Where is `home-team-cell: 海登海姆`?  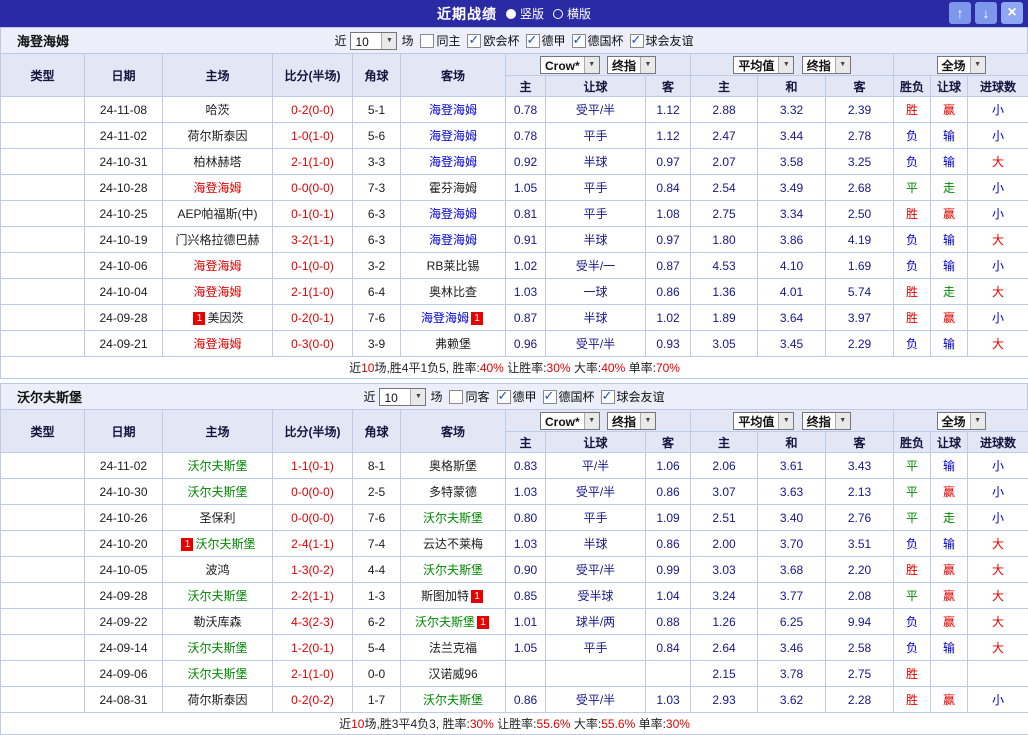
home-team-cell: 海登海姆 is located at coordinates (218, 266).